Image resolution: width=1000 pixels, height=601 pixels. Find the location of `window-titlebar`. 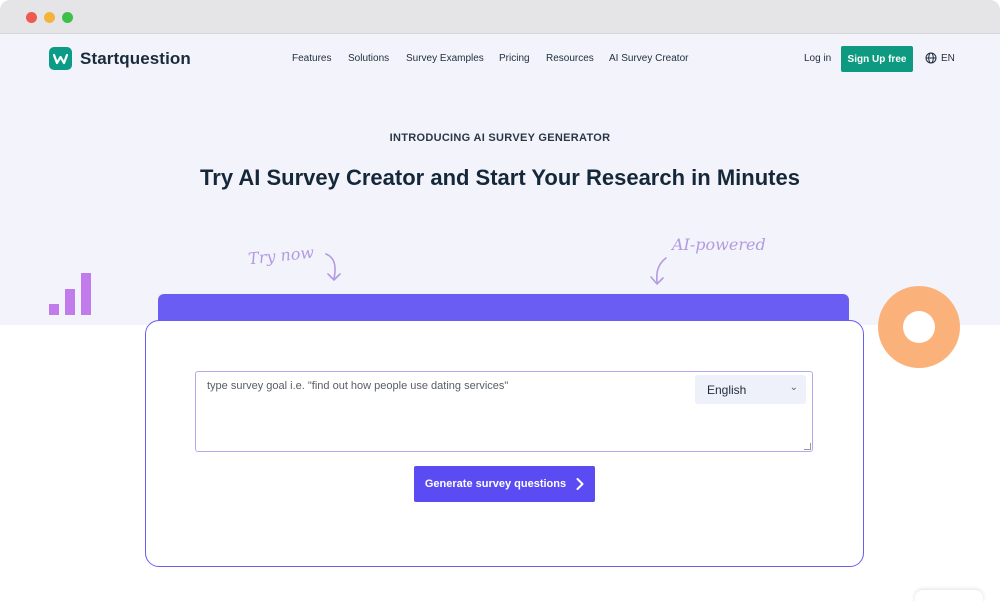

window-titlebar is located at coordinates (500, 17).